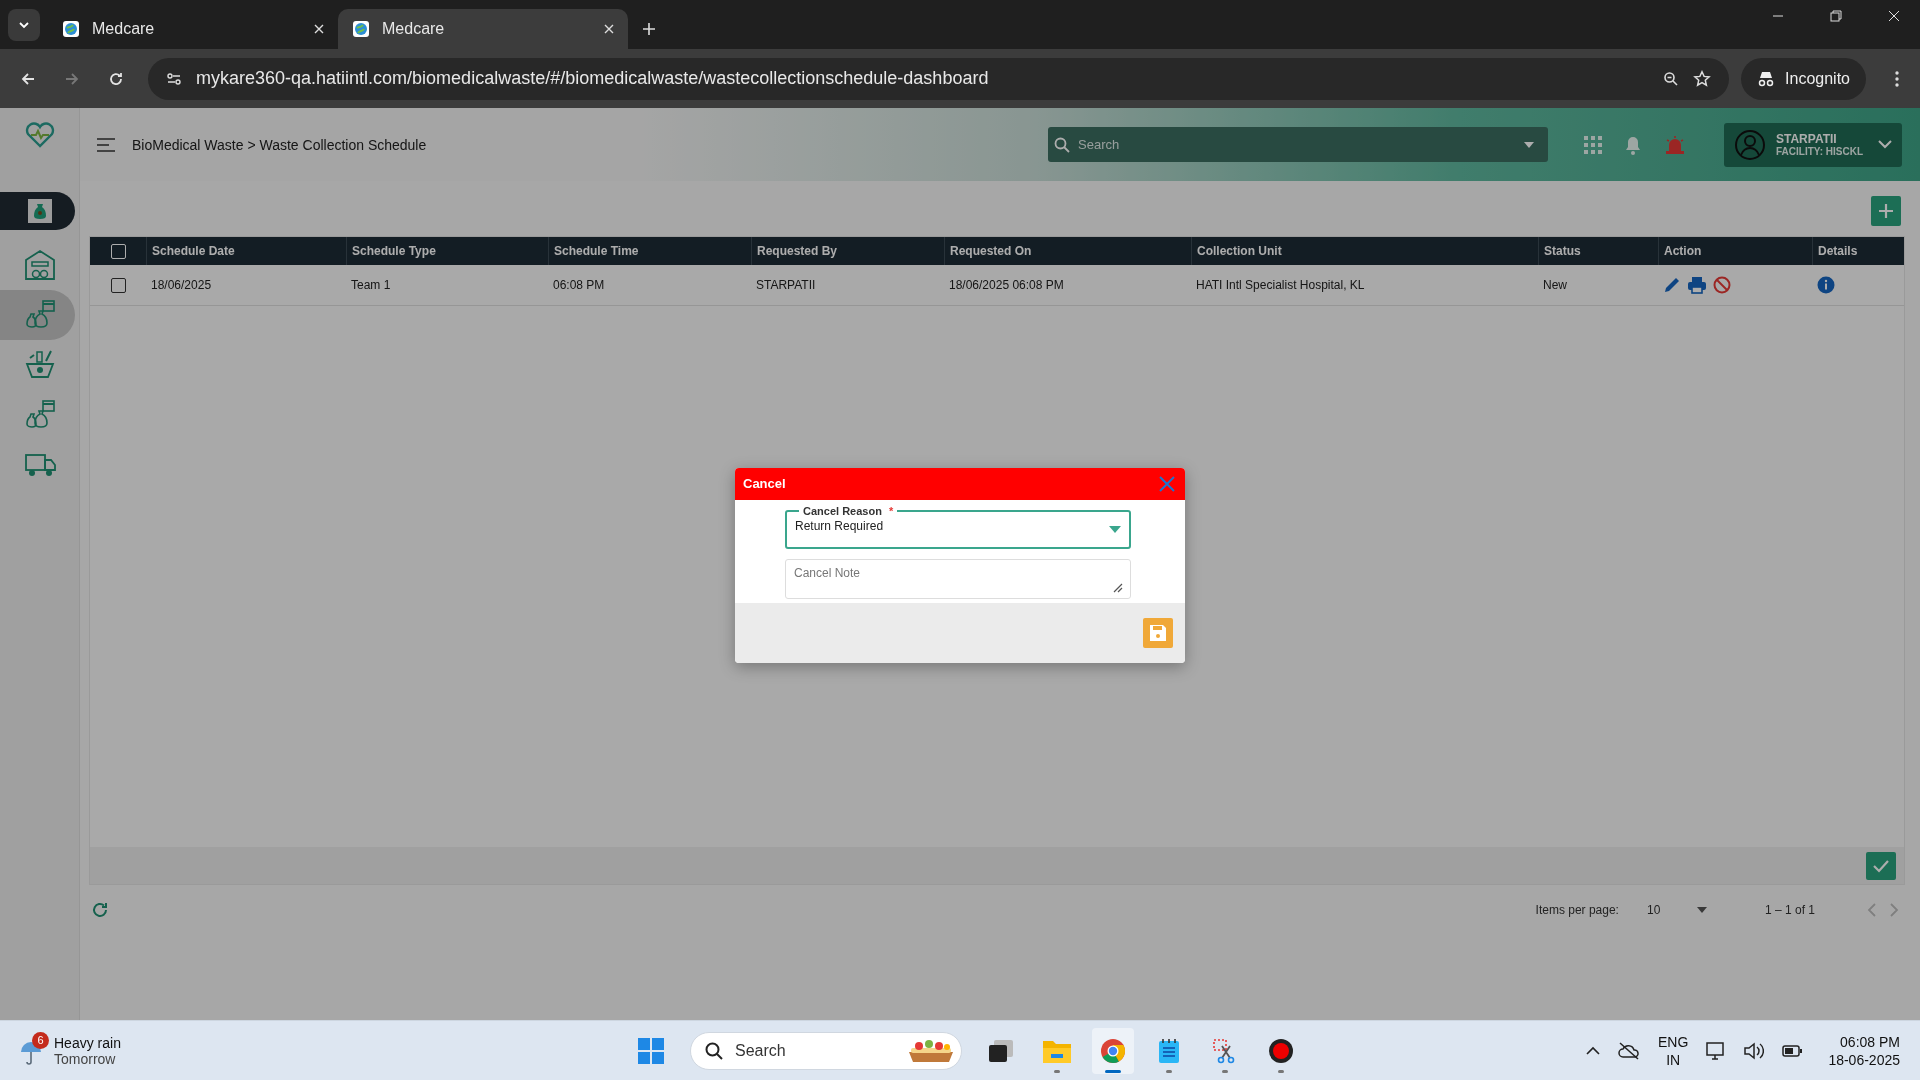 The width and height of the screenshot is (1920, 1080). I want to click on browser-icon, so click(1113, 1051).